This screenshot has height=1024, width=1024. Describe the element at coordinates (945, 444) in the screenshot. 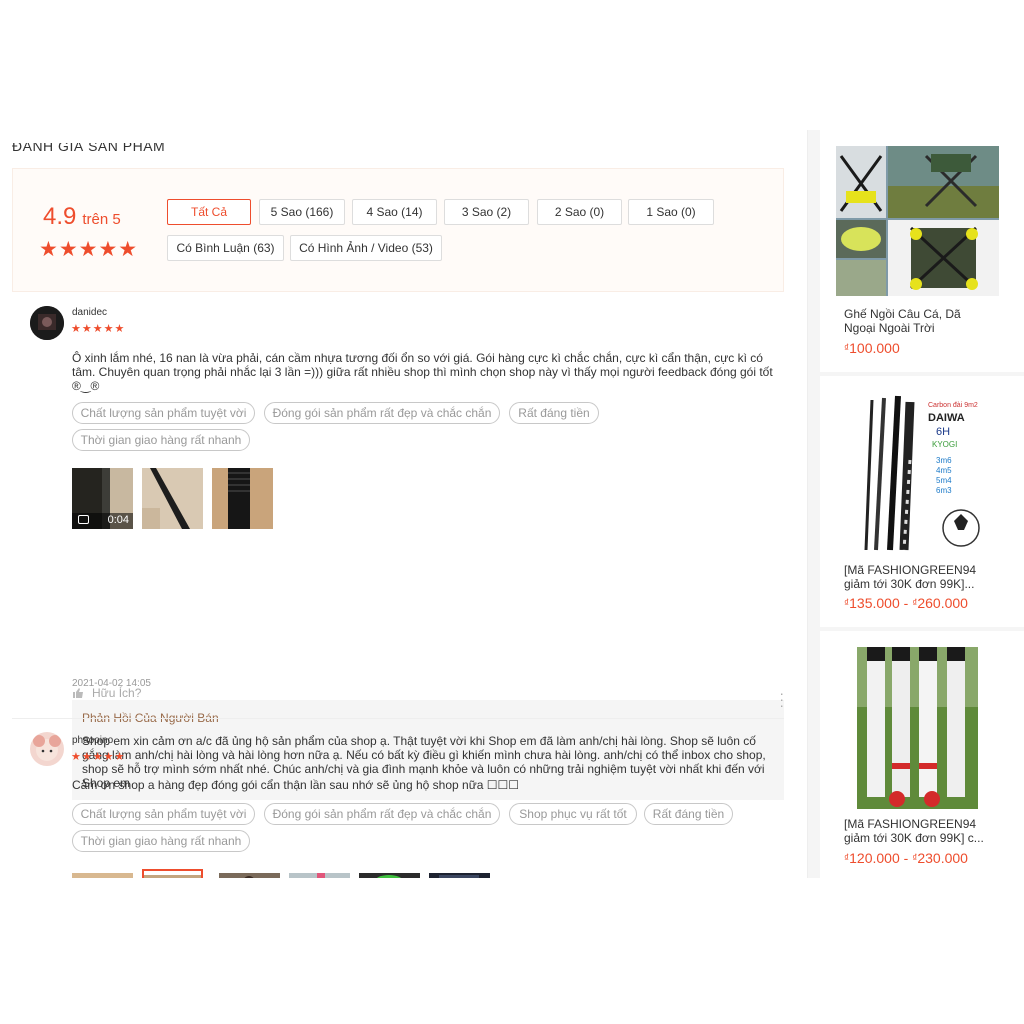

I see `product-image-label: KYOGI` at that location.